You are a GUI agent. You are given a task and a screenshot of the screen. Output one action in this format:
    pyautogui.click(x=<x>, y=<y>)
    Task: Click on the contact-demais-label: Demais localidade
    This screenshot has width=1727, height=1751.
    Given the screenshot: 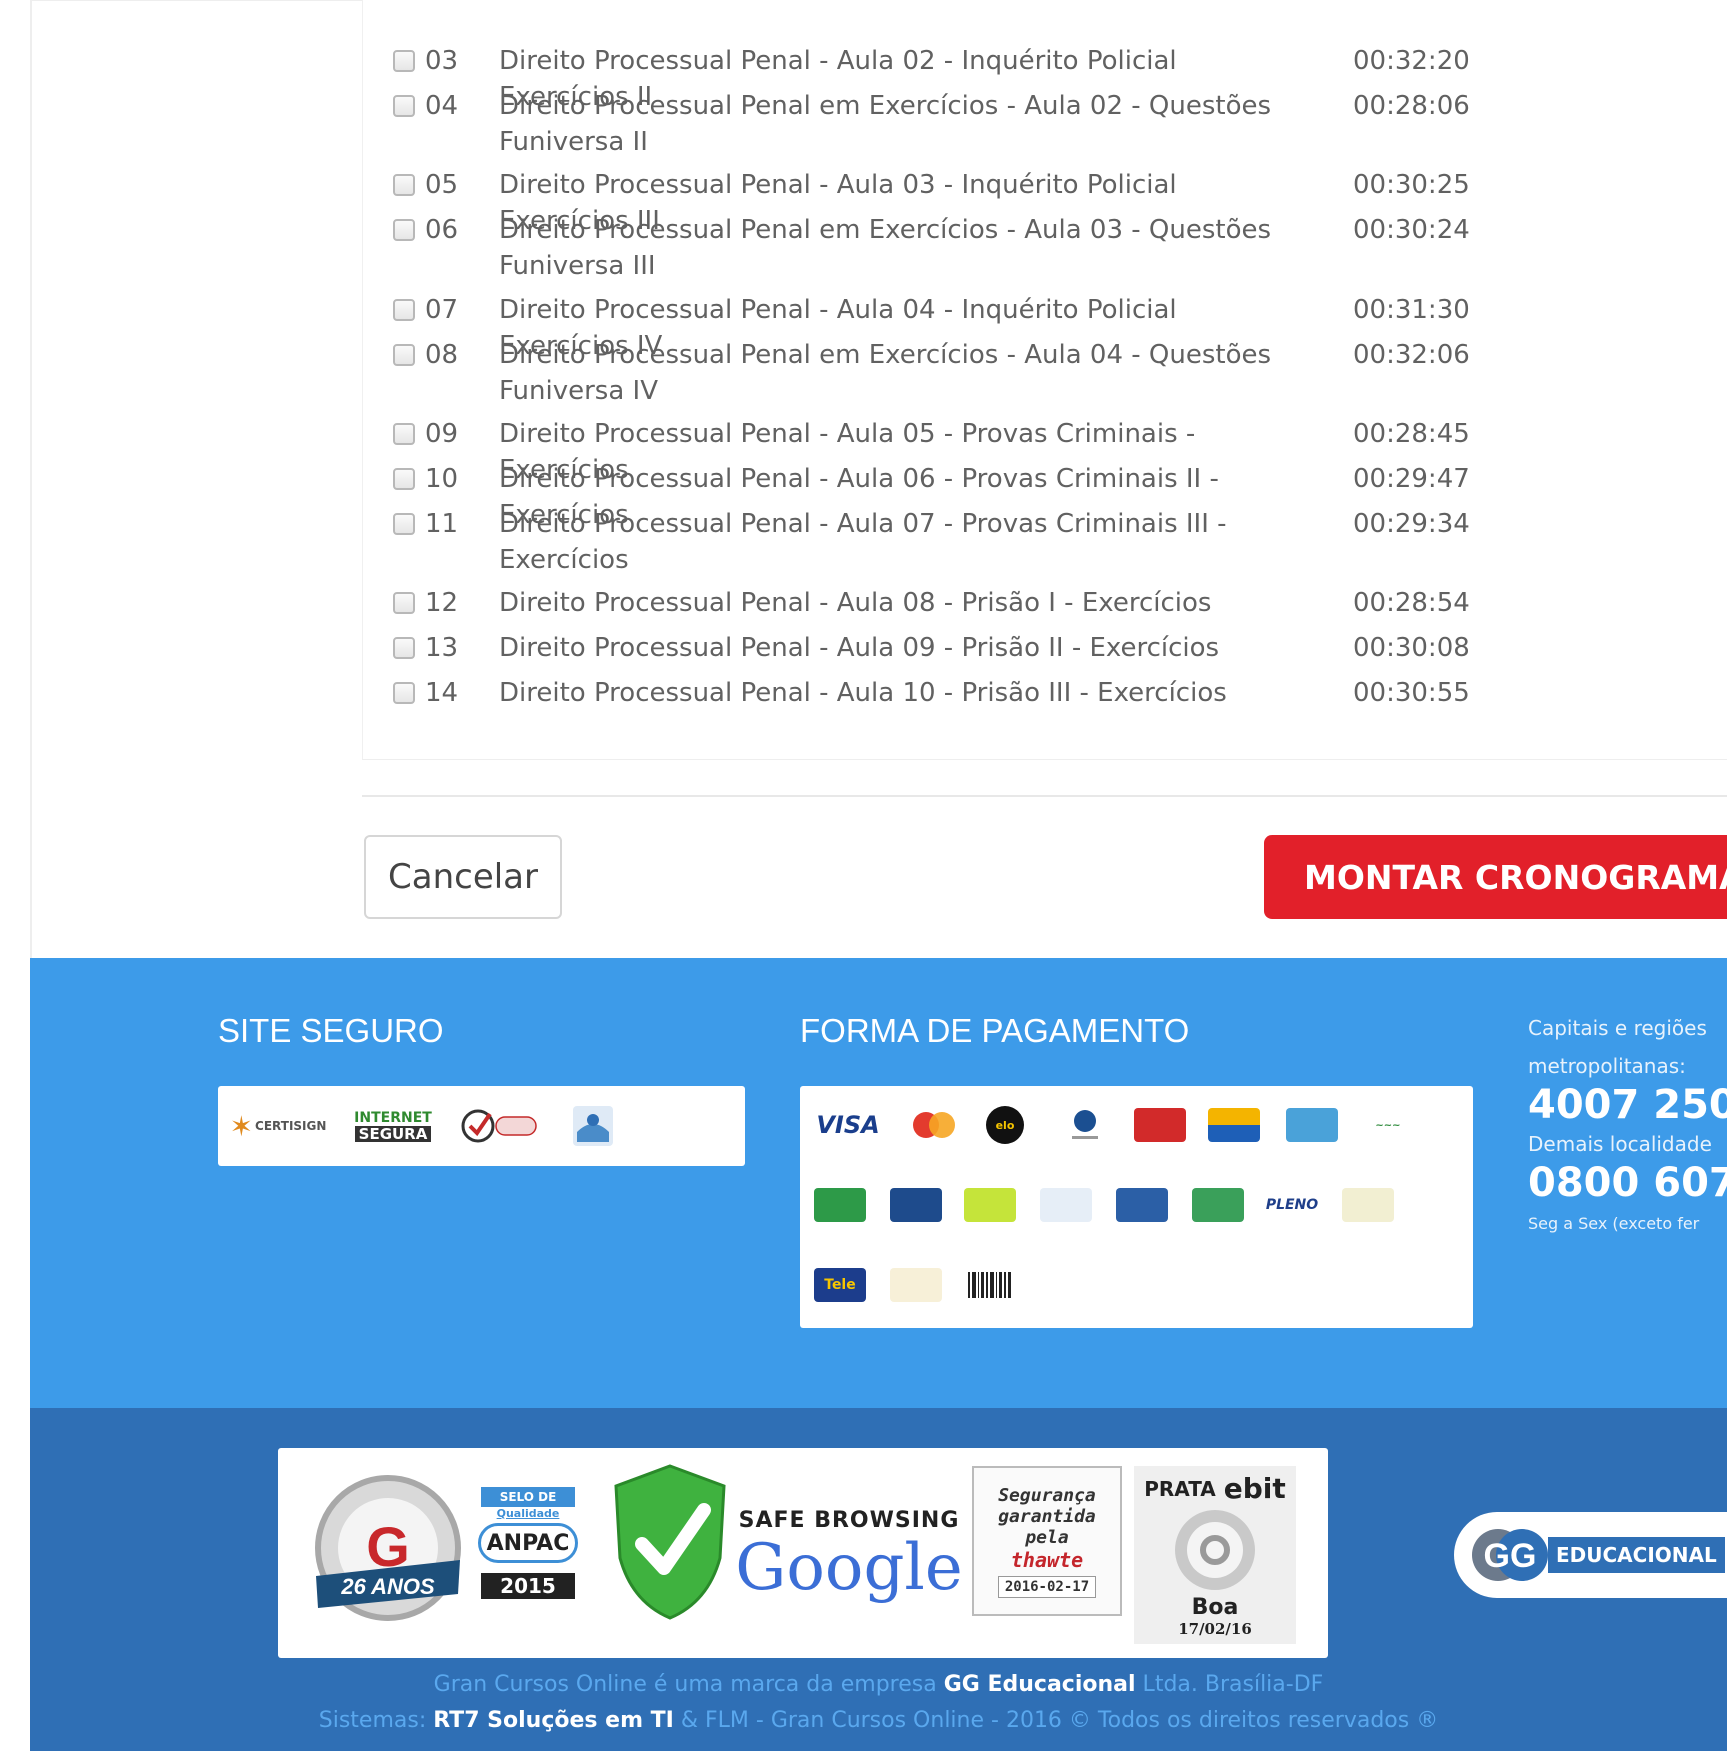 What is the action you would take?
    pyautogui.click(x=1620, y=1144)
    